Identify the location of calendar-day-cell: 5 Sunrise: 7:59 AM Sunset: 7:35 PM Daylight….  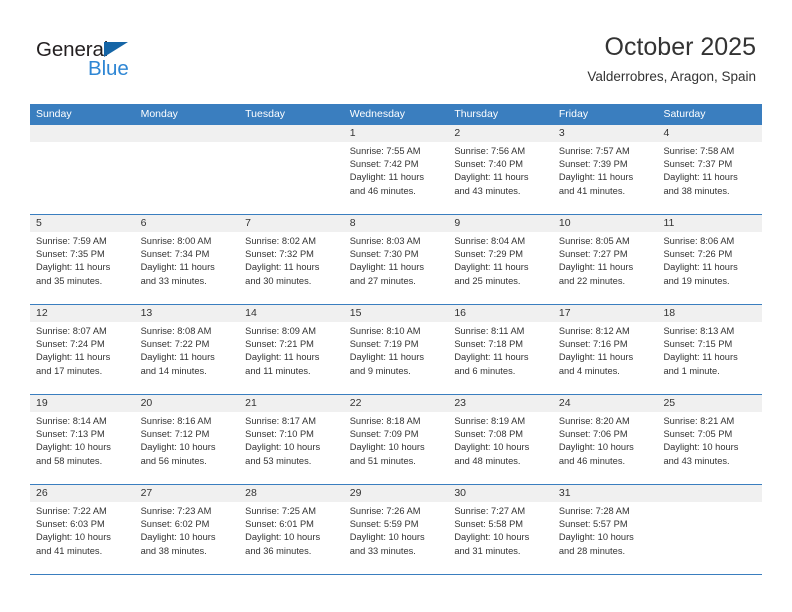
(82, 259).